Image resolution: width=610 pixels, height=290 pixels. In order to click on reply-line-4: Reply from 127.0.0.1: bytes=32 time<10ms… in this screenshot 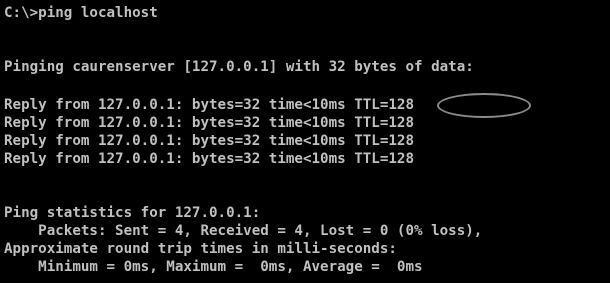, I will do `click(209, 159)`.